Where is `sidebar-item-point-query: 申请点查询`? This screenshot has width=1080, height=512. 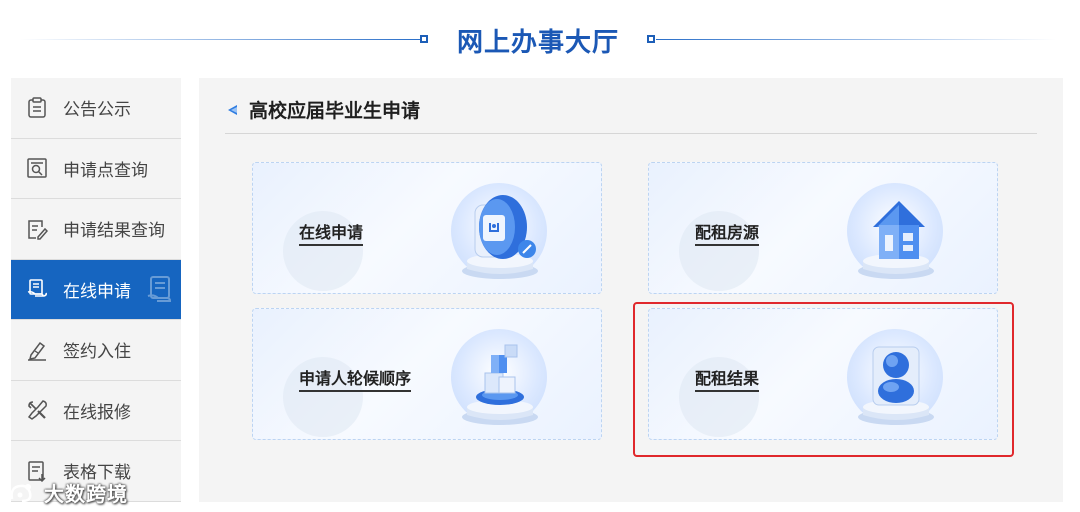
sidebar-item-point-query: 申请点查询 is located at coordinates (96, 169).